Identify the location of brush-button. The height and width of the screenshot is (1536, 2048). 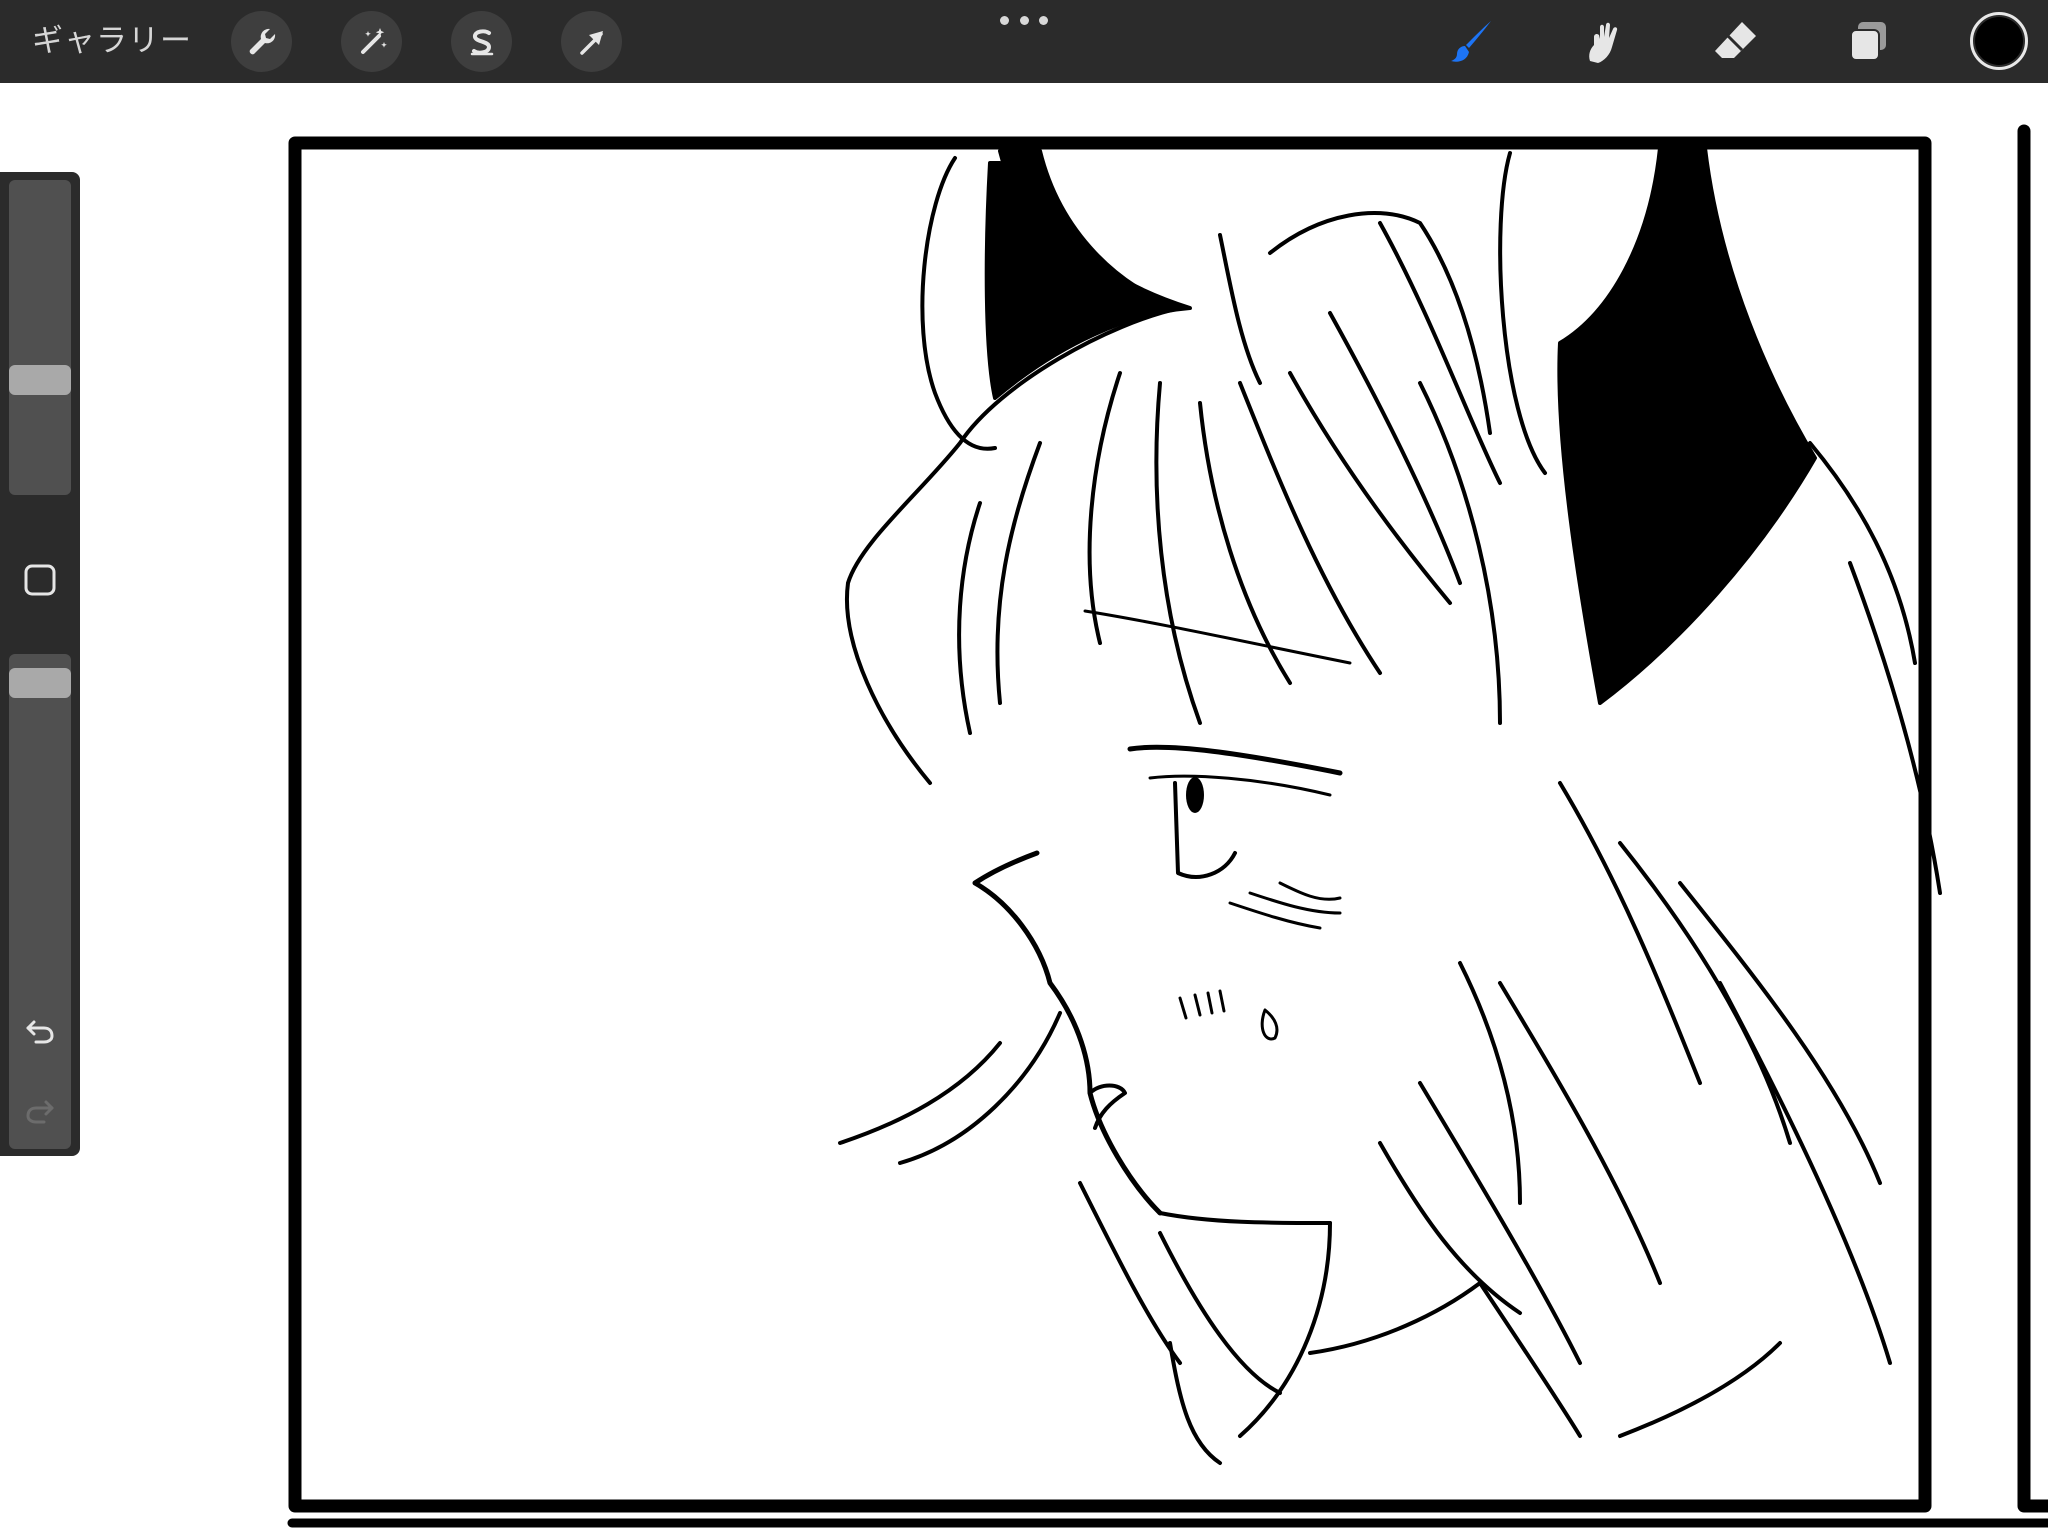
(1472, 42).